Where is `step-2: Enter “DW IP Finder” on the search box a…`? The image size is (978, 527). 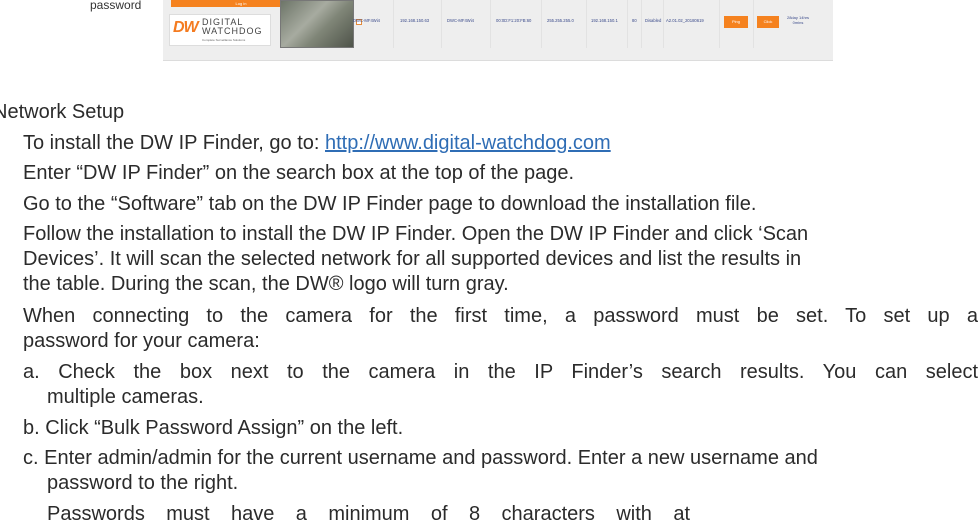 step-2: Enter “DW IP Finder” on the search box a… is located at coordinates (299, 173).